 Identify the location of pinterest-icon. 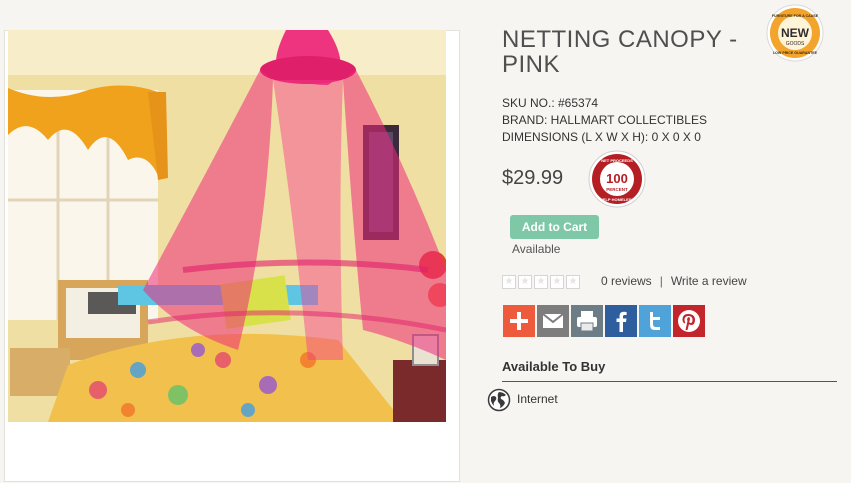
(689, 321).